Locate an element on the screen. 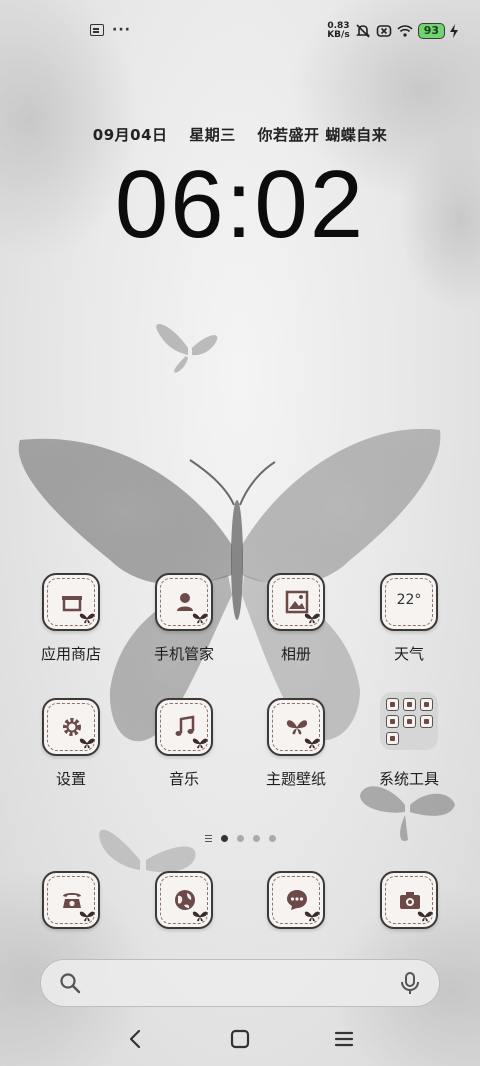 This screenshot has width=480, height=1066. browser-icon is located at coordinates (184, 900).